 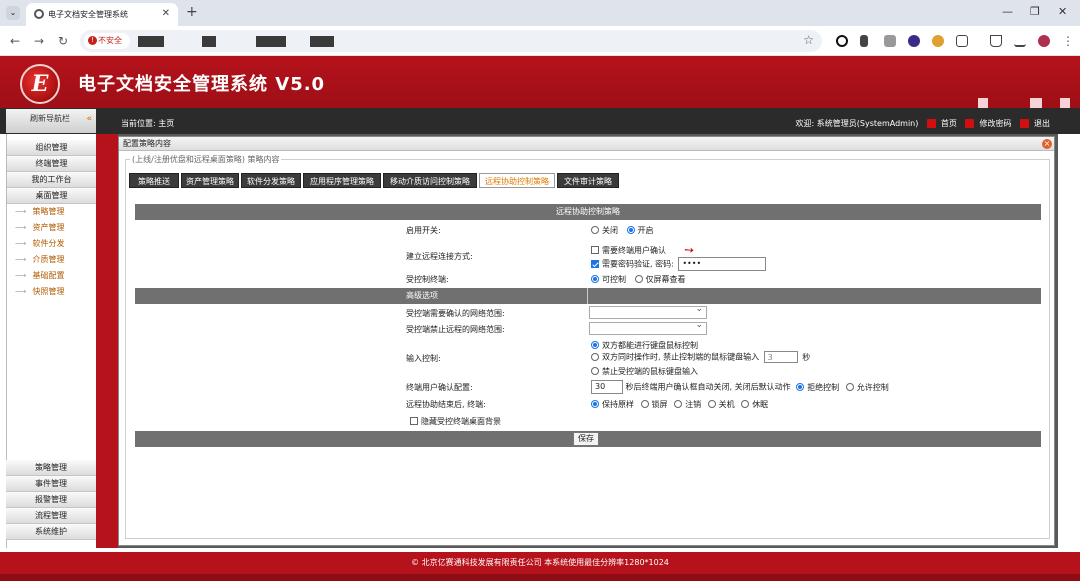 I want to click on input-opt-both: 双方都能进行键盘鼠标控制, so click(x=644, y=345).